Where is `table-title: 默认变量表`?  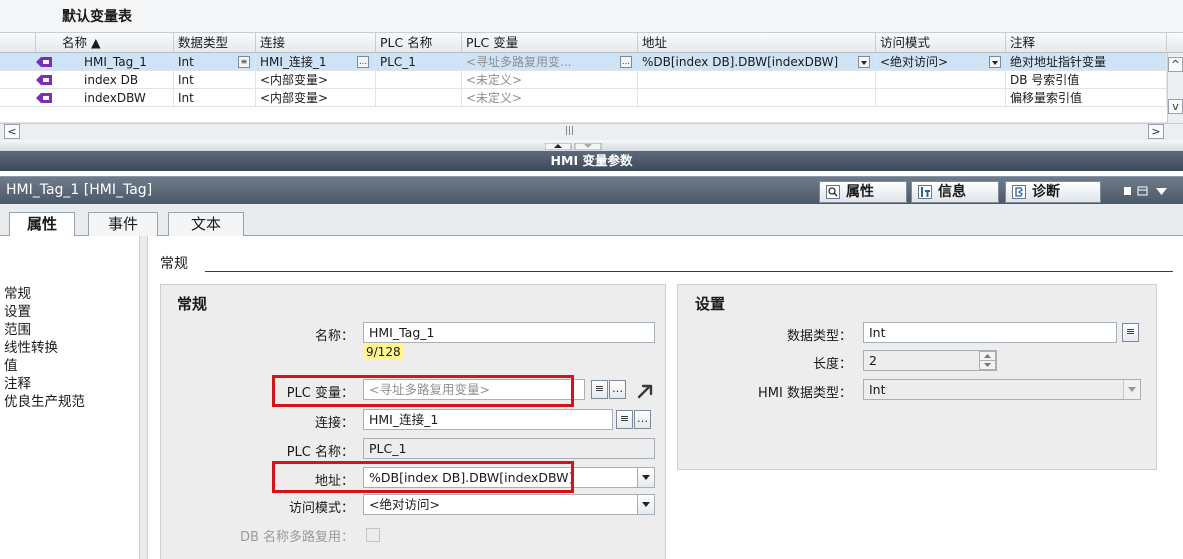 table-title: 默认变量表 is located at coordinates (97, 17).